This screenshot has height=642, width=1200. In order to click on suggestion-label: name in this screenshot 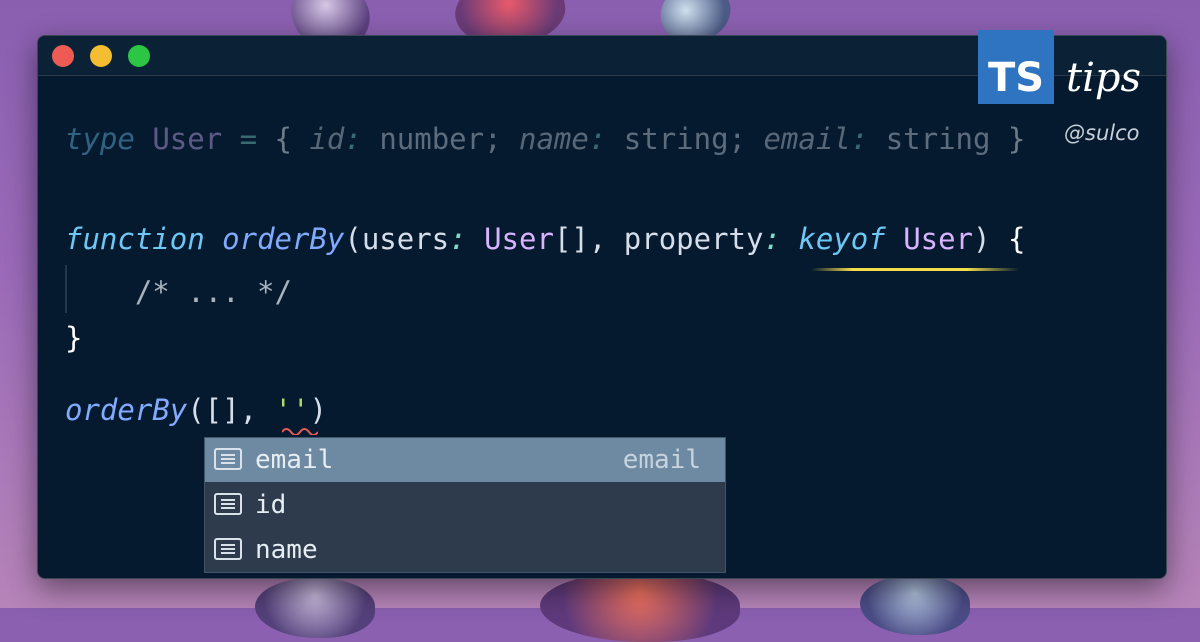, I will do `click(286, 550)`.